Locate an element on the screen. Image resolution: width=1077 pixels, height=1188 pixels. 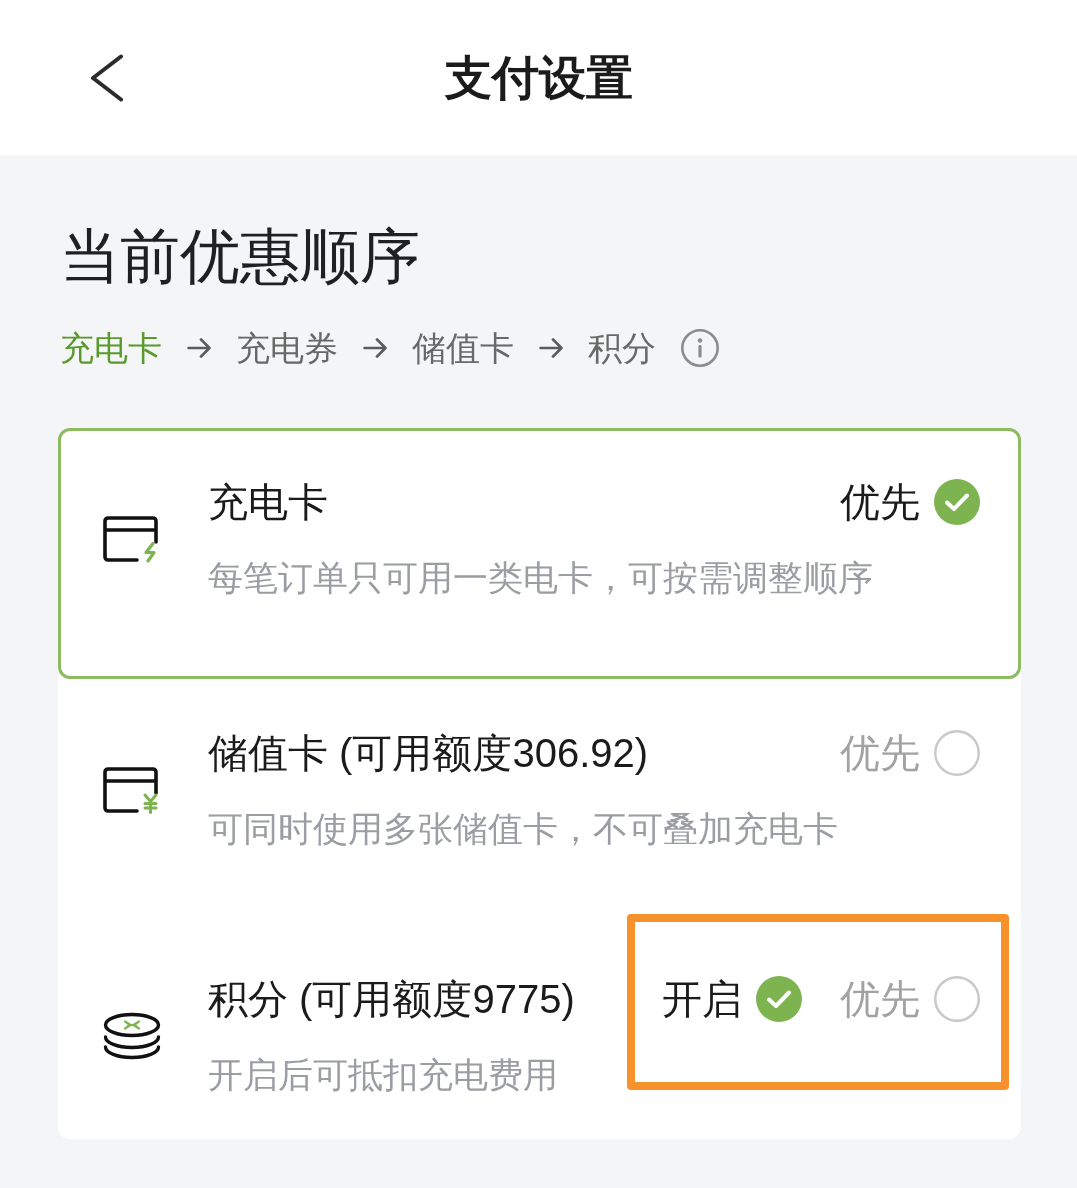
card-yen-icon is located at coordinates (132, 790).